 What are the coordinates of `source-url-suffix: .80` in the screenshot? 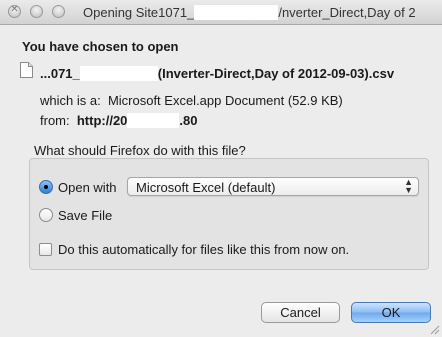 It's located at (188, 120).